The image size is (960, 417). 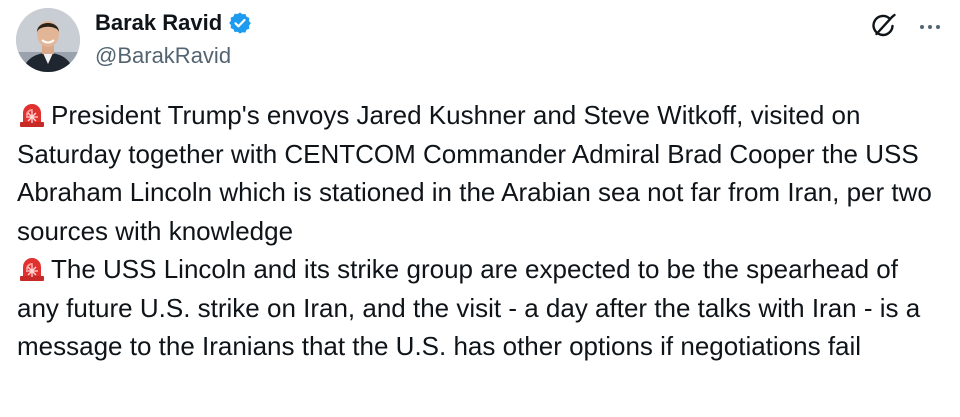 I want to click on grok-icon, so click(x=883, y=27).